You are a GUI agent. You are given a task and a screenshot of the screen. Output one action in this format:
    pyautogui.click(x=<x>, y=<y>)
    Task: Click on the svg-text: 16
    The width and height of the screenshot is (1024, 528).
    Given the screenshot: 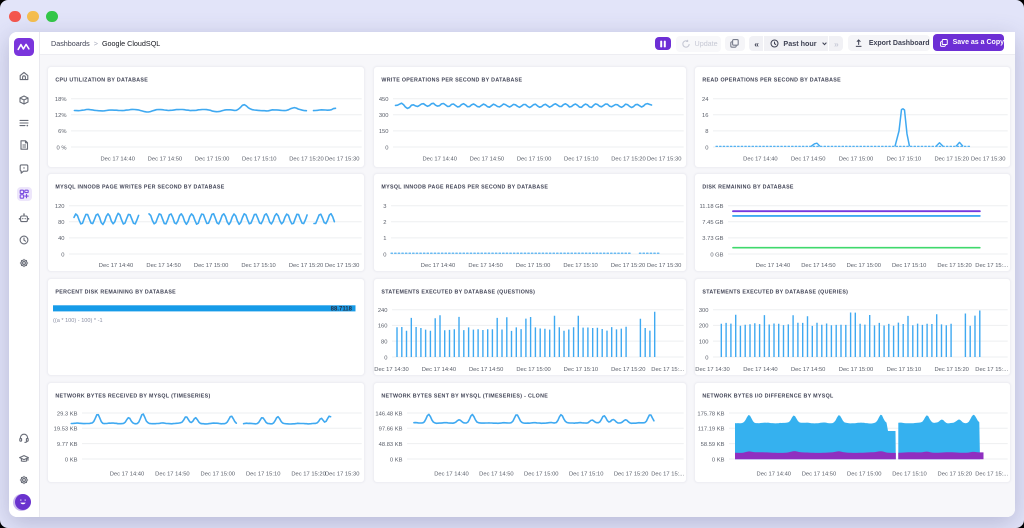 What is the action you would take?
    pyautogui.click(x=705, y=116)
    